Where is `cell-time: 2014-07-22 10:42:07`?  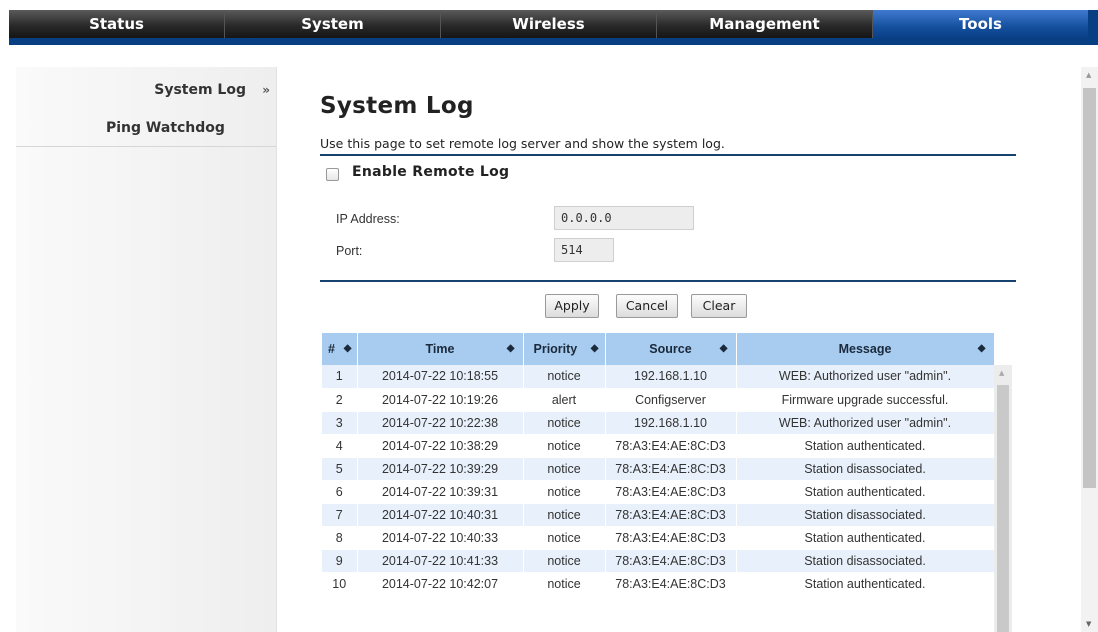
cell-time: 2014-07-22 10:42:07 is located at coordinates (440, 584).